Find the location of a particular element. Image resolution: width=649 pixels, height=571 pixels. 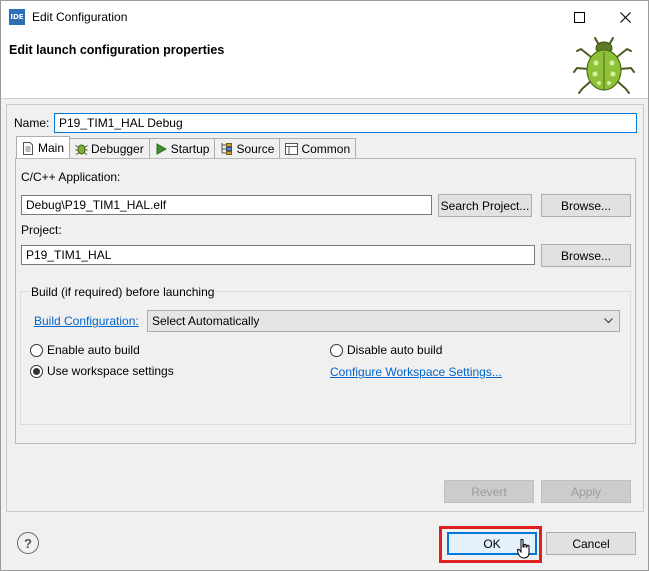

startup-tab-icon is located at coordinates (161, 149).